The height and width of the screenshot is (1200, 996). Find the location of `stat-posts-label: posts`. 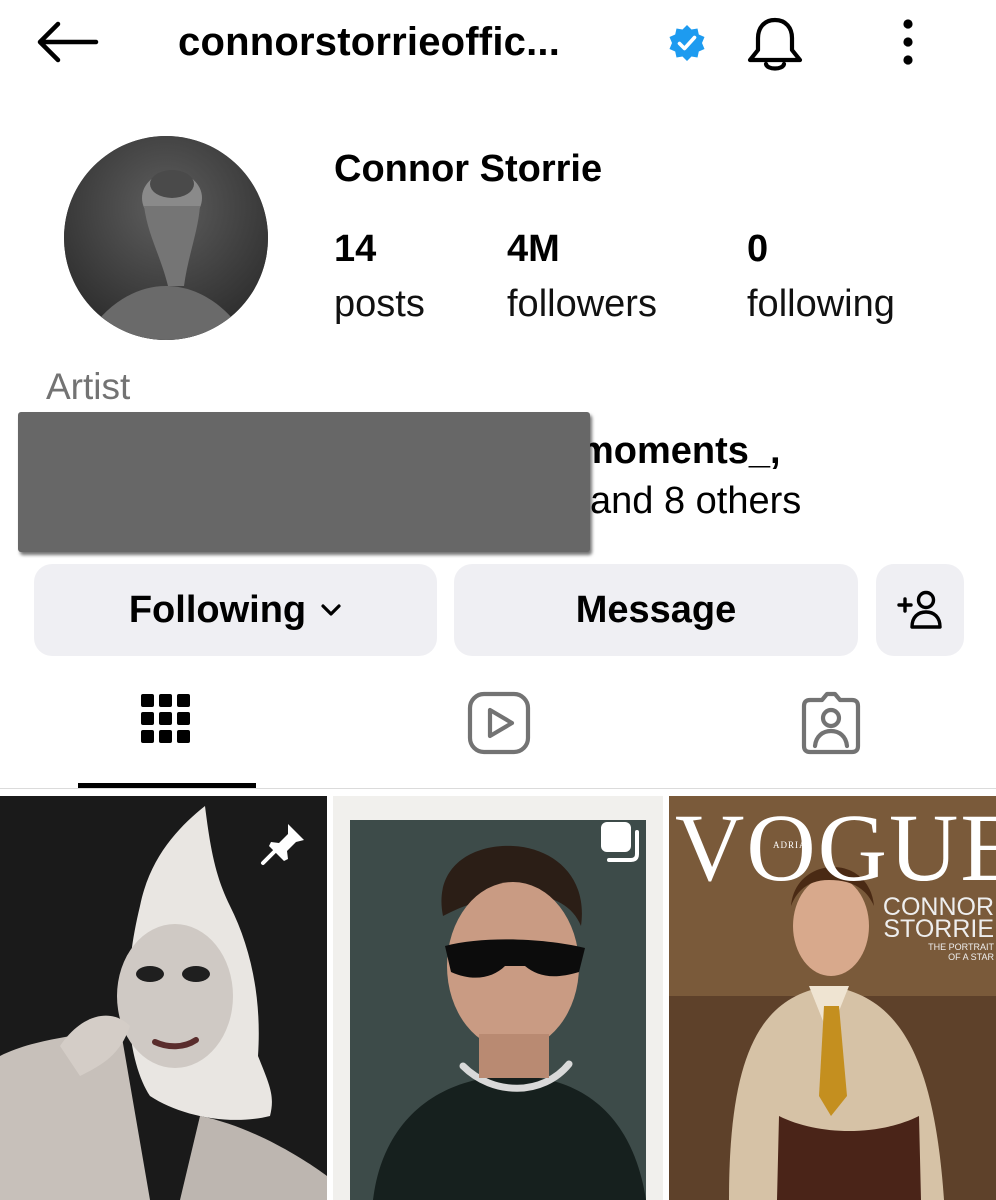

stat-posts-label: posts is located at coordinates (379, 304).